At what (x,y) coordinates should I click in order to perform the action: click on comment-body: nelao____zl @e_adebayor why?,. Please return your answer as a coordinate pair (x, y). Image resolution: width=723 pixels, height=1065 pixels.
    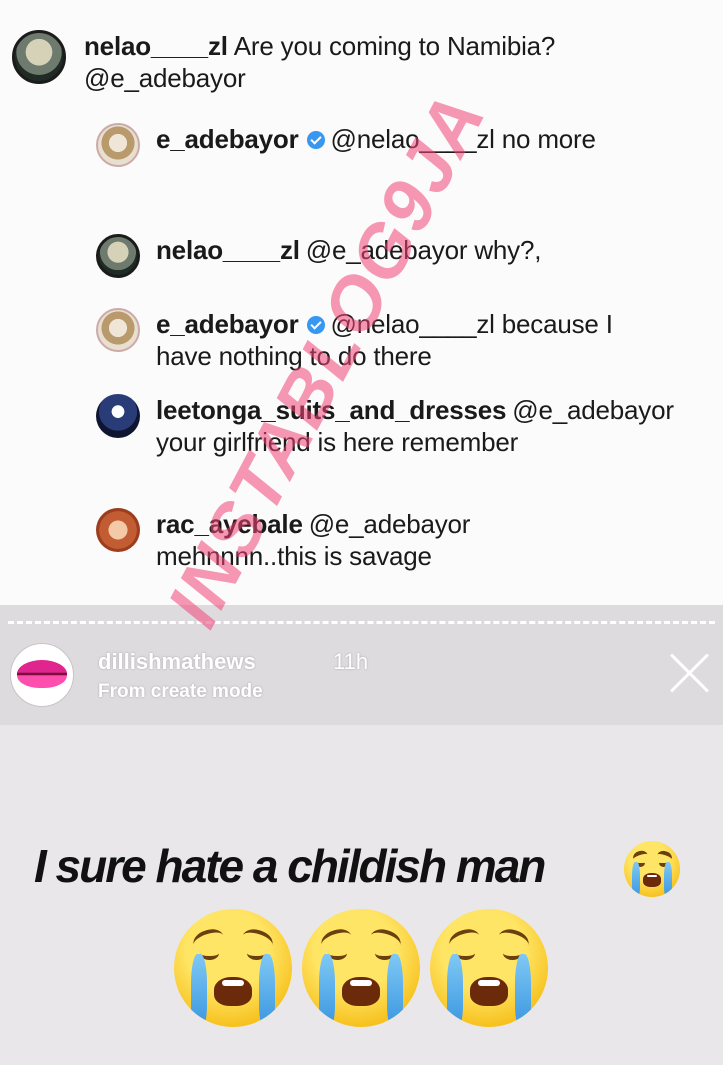
    Looking at the image, I should click on (348, 250).